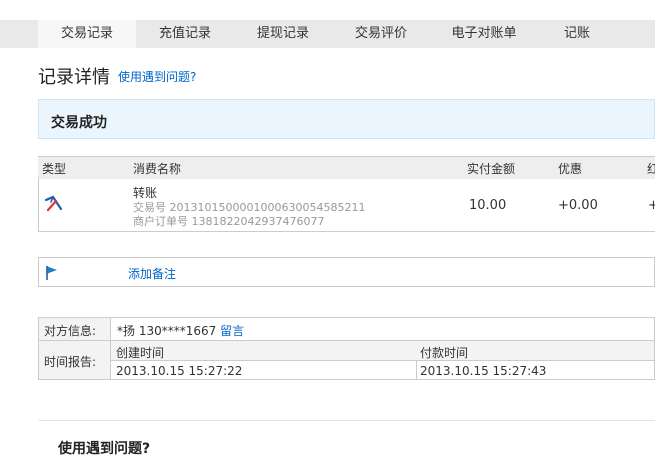 Image resolution: width=655 pixels, height=458 pixels. Describe the element at coordinates (104, 449) in the screenshot. I see `faq-title: 使用遇到问题?` at that location.